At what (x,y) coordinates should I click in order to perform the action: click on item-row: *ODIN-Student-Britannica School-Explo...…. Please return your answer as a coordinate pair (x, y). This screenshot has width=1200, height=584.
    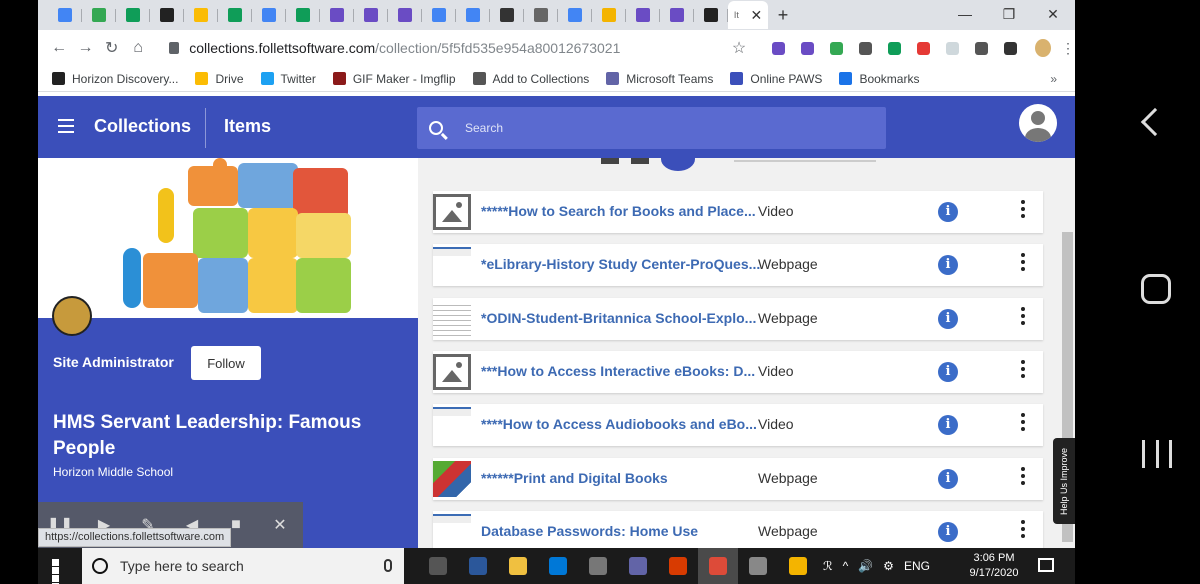
    Looking at the image, I should click on (738, 318).